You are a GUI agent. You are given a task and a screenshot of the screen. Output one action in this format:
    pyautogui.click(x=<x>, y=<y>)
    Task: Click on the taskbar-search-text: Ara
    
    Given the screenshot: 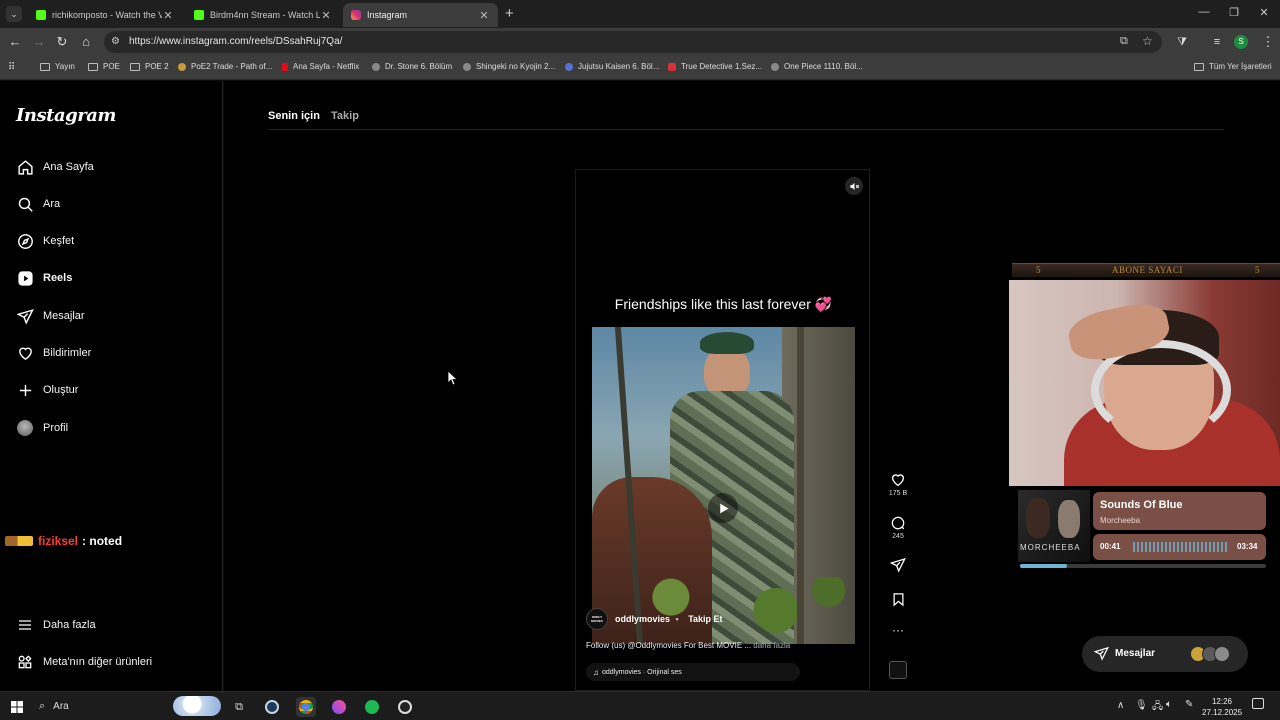 What is the action you would take?
    pyautogui.click(x=61, y=706)
    